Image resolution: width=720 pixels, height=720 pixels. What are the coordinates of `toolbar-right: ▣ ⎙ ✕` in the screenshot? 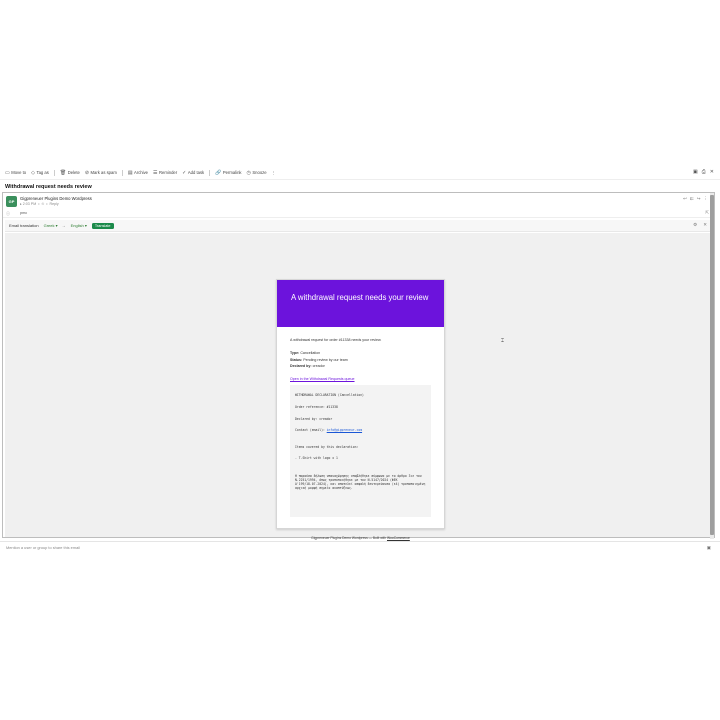 It's located at (703, 172).